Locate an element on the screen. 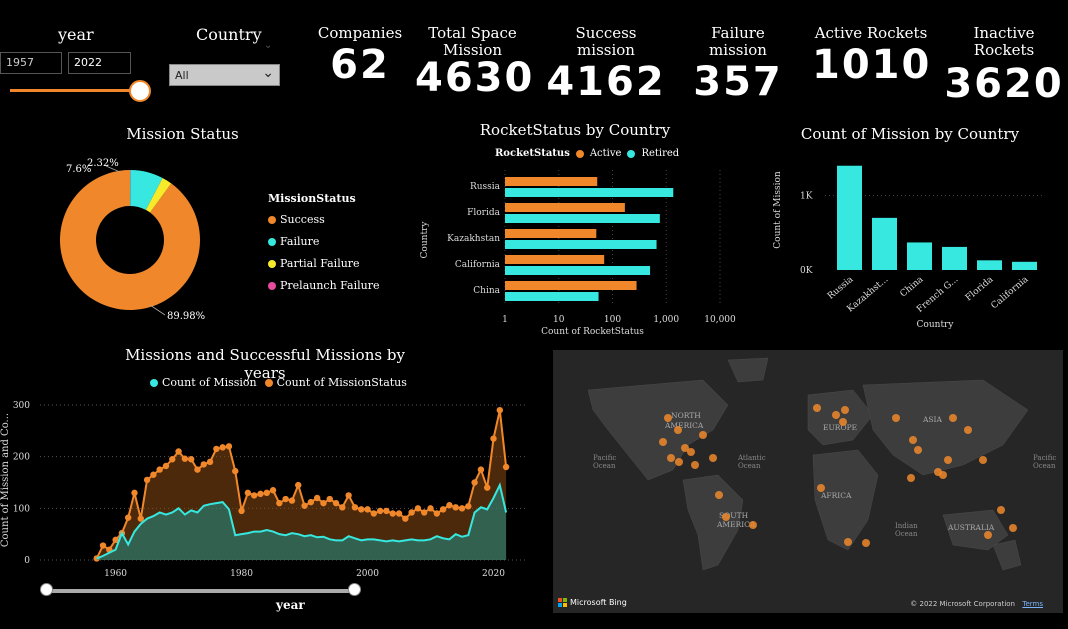 This screenshot has height=629, width=1068. range-slider-end-handle is located at coordinates (354, 589).